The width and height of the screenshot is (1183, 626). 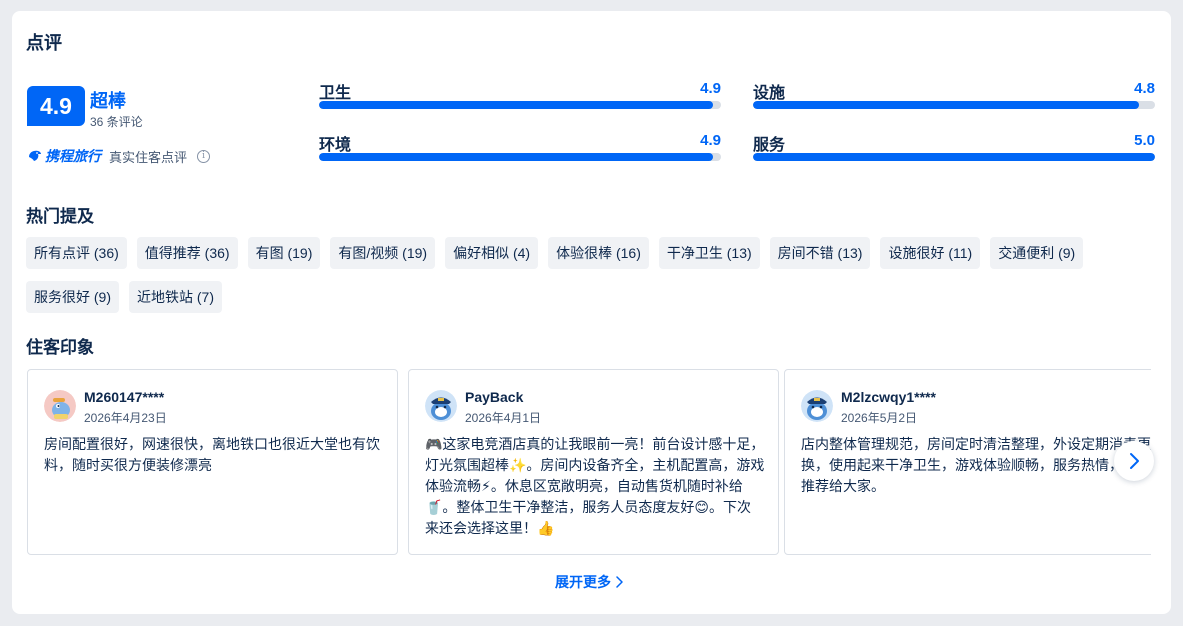 What do you see at coordinates (125, 418) in the screenshot?
I see `review-date: 2026年4月23日` at bounding box center [125, 418].